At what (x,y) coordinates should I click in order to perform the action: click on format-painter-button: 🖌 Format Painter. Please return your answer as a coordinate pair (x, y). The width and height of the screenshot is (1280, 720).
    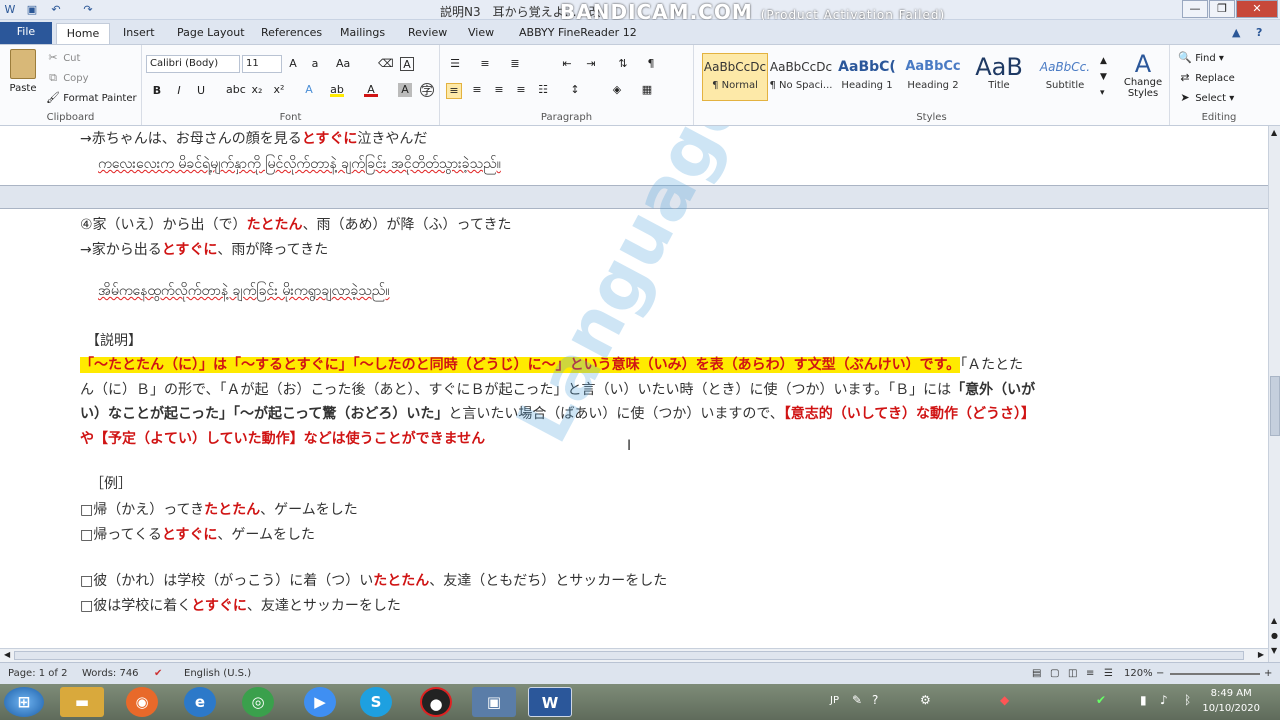
    Looking at the image, I should click on (91, 98).